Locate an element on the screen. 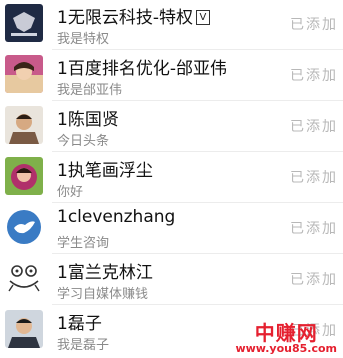  watermark-title: 中赚网 is located at coordinates (286, 333).